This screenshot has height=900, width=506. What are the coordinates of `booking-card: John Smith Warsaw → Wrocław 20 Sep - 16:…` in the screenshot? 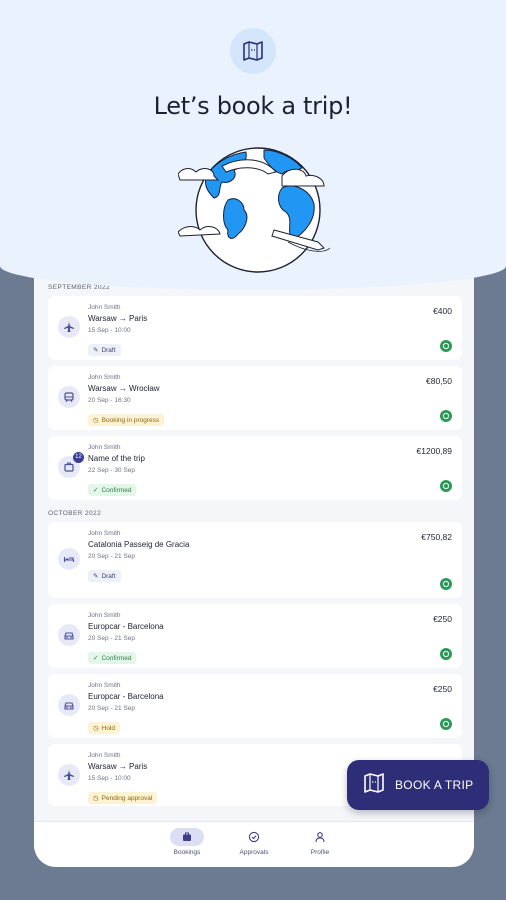 It's located at (255, 398).